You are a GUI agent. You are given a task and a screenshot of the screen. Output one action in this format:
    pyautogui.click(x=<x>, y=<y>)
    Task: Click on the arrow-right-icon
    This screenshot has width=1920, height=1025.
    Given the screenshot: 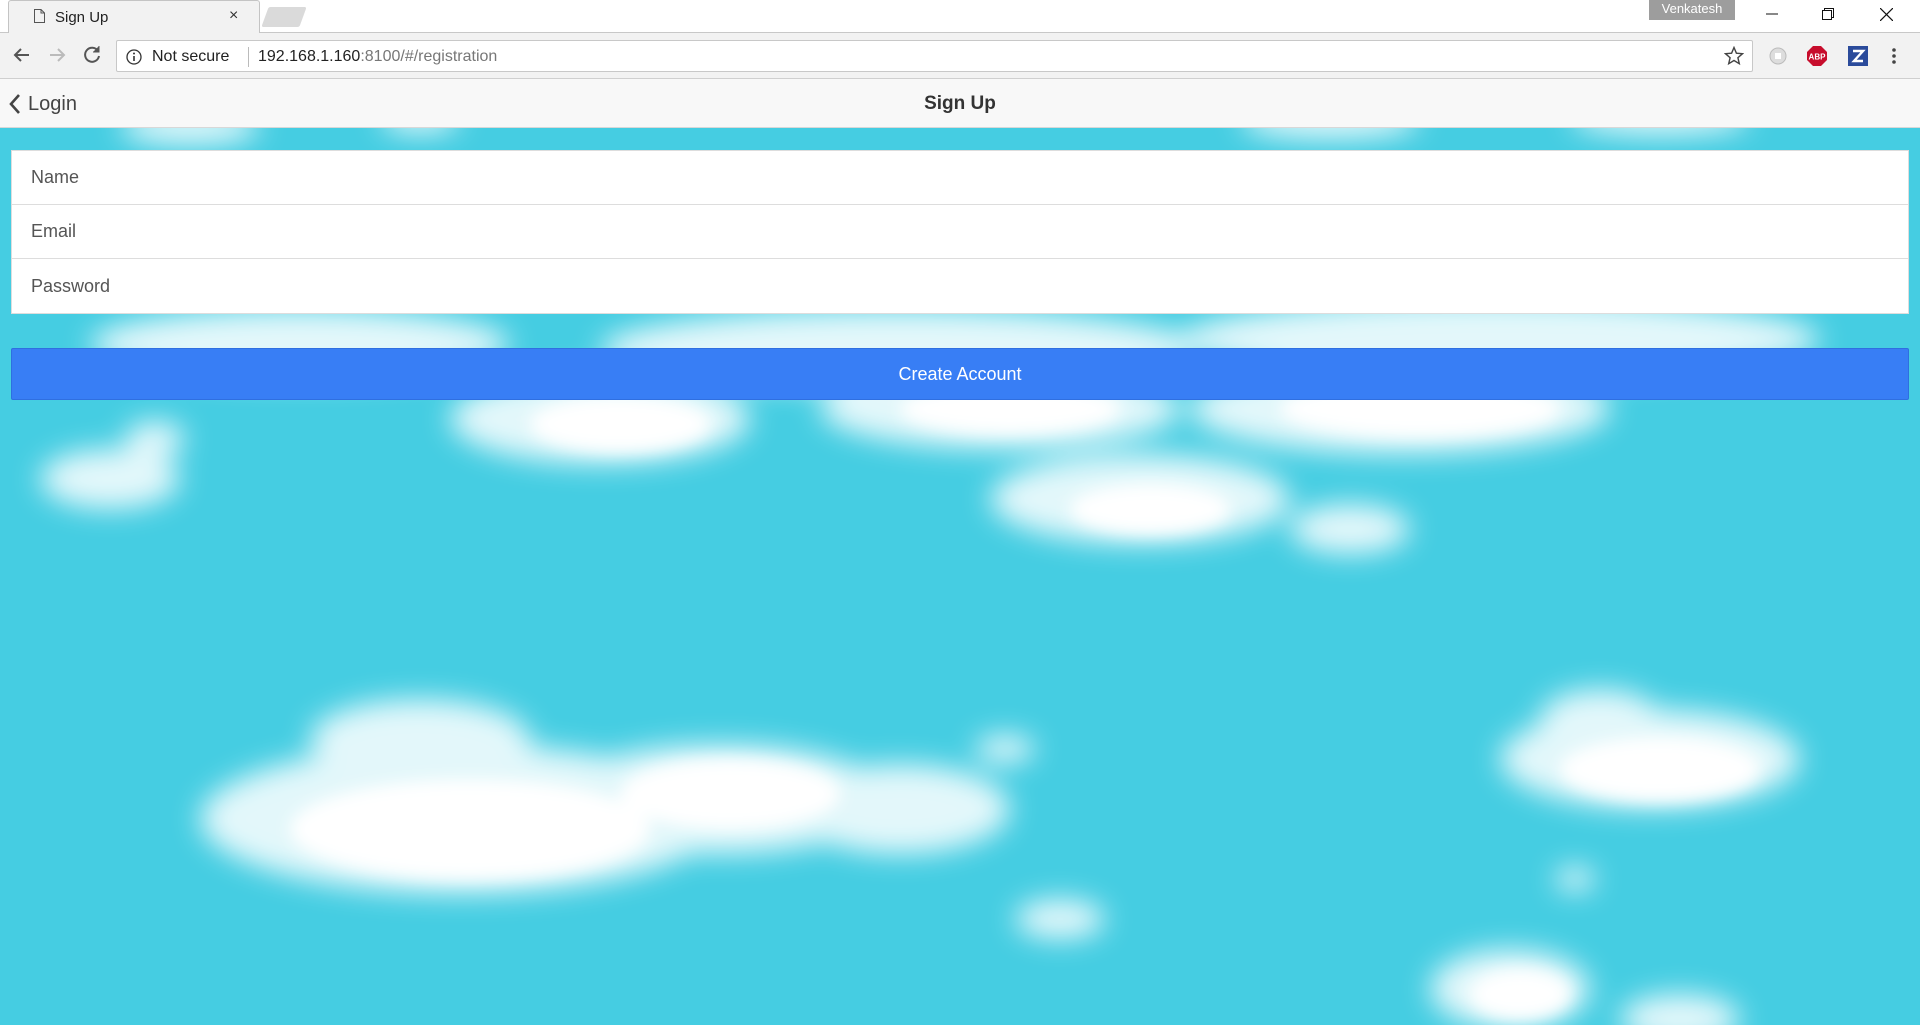 What is the action you would take?
    pyautogui.click(x=58, y=55)
    